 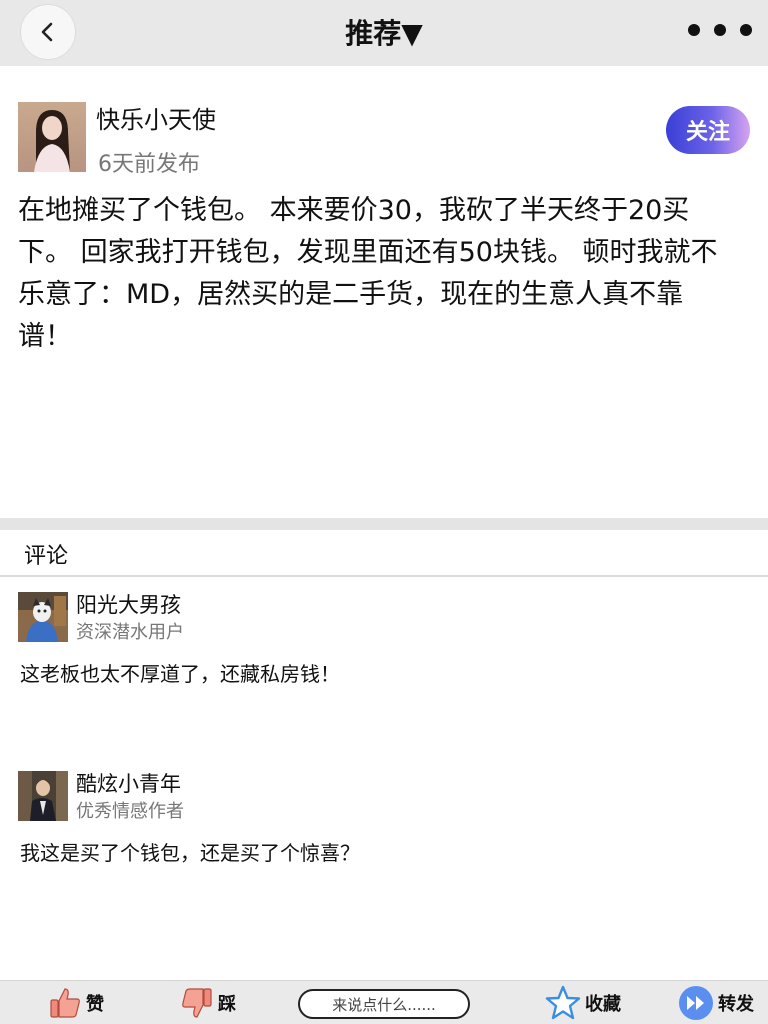 I want to click on post-time: 6天前发布, so click(x=149, y=164).